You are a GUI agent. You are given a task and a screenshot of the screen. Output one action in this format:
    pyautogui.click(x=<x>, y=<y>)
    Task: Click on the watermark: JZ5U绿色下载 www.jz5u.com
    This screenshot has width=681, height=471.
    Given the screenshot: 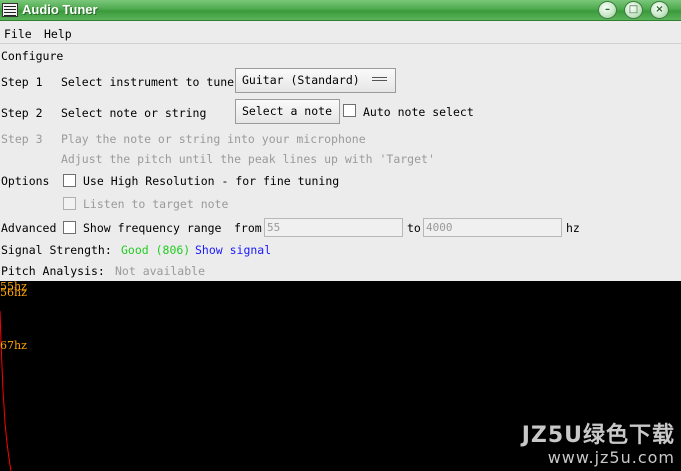 What is the action you would take?
    pyautogui.click(x=590, y=447)
    